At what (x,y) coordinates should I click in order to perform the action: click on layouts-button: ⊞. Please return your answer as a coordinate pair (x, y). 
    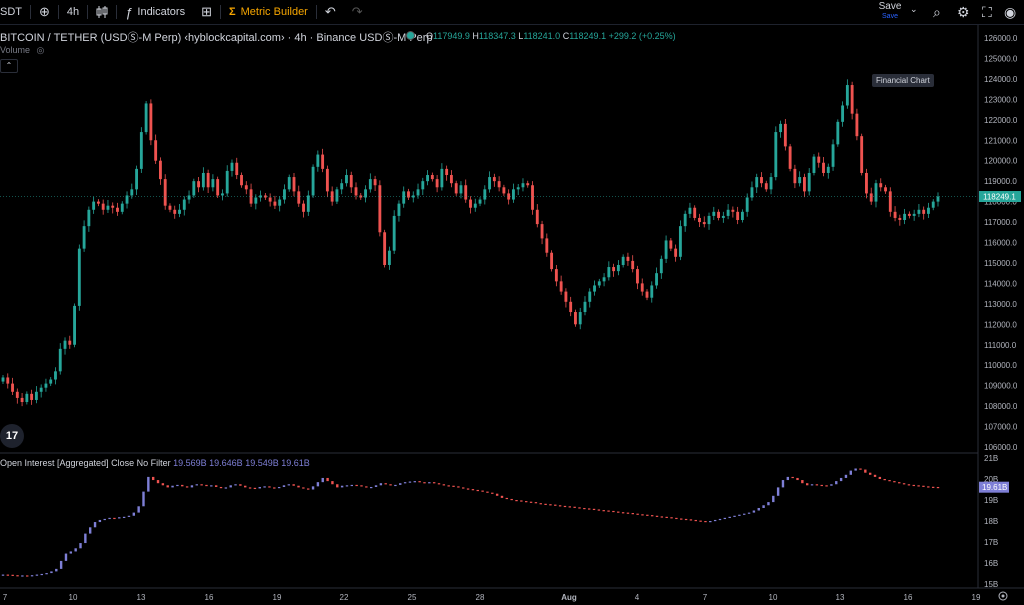
    Looking at the image, I should click on (206, 12).